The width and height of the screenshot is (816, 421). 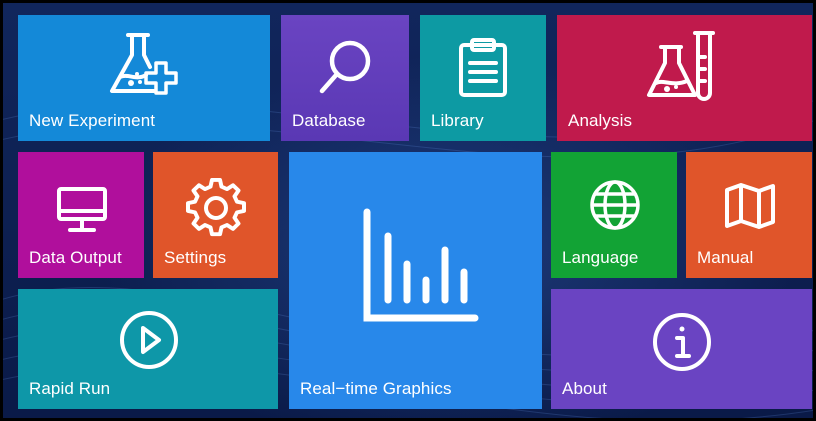 I want to click on map-icon, so click(x=750, y=206).